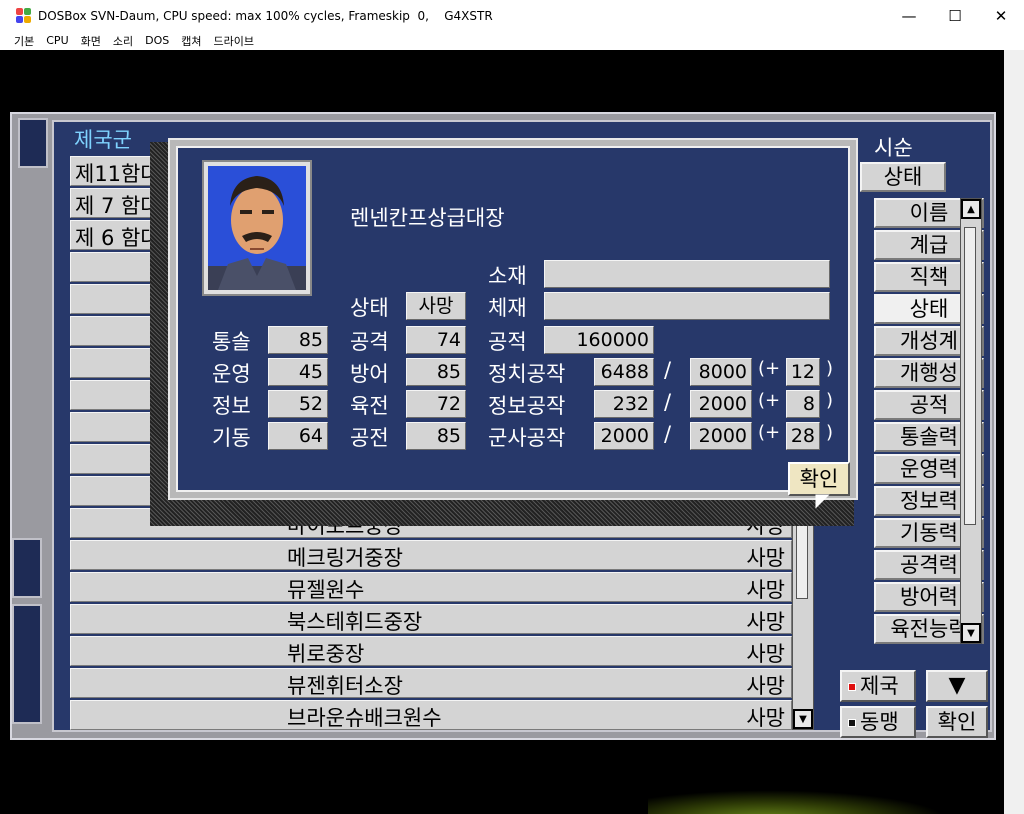 This screenshot has width=1024, height=814. Describe the element at coordinates (231, 342) in the screenshot. I see `leadership-label: 통솔` at that location.